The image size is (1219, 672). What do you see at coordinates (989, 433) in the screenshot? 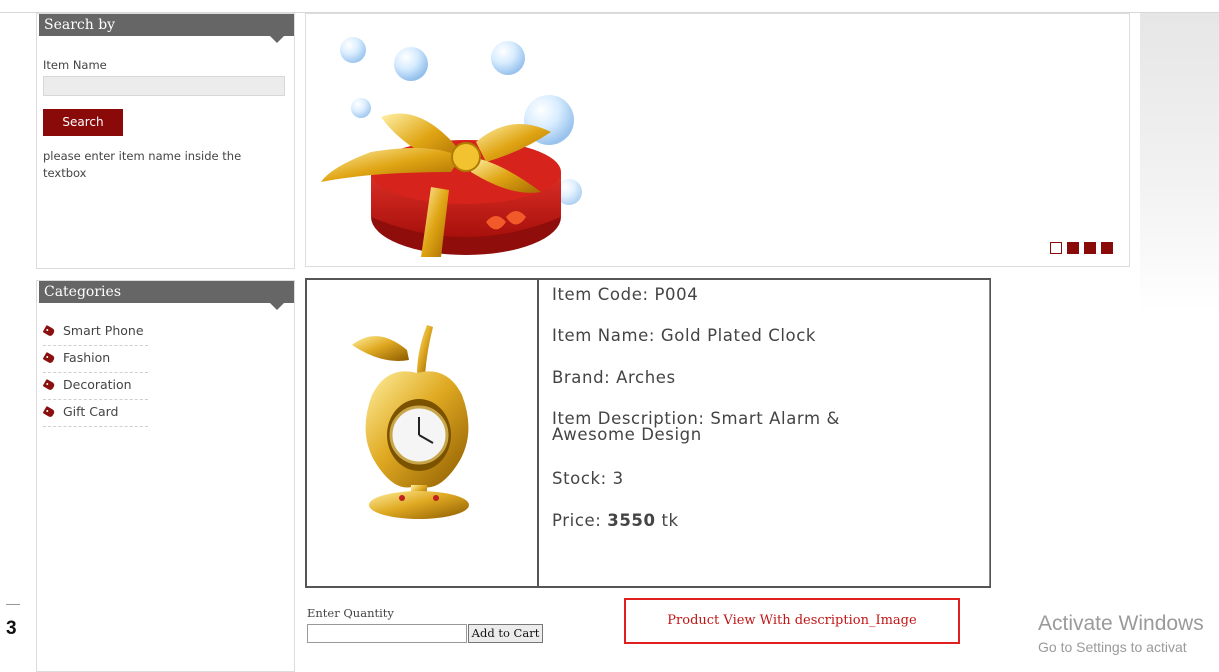
I see `table-edge` at bounding box center [989, 433].